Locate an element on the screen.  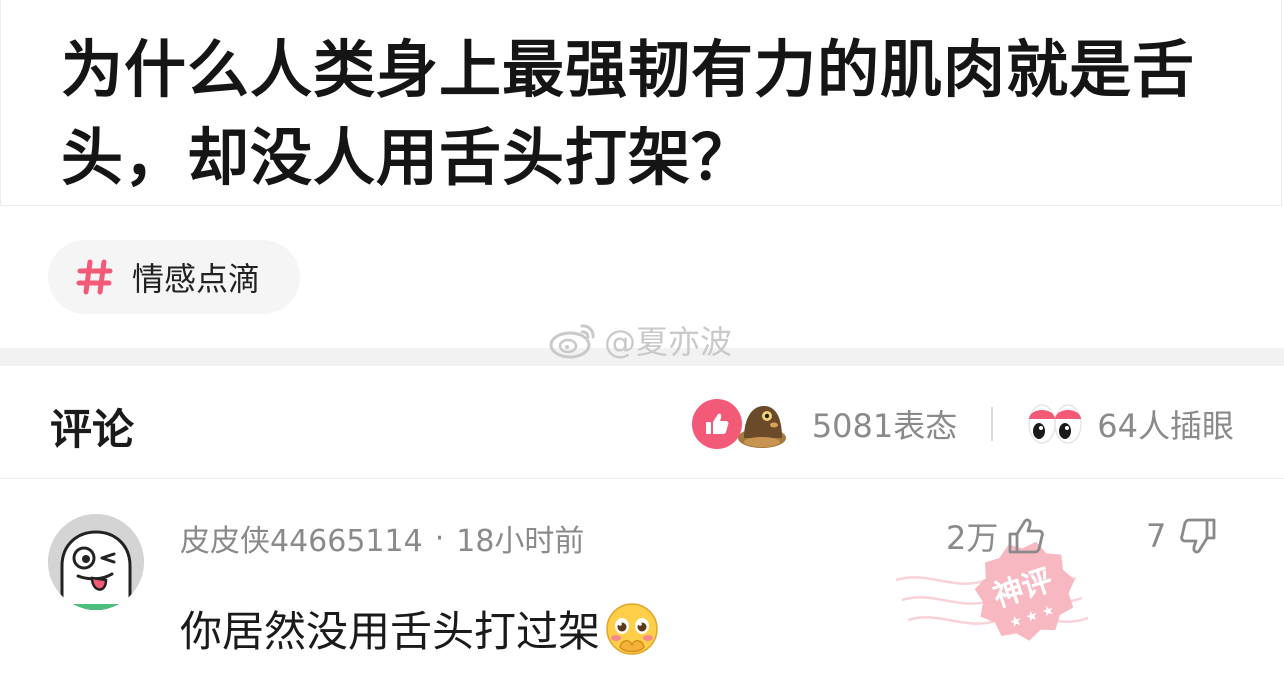
watermark: @夏亦波 is located at coordinates (640, 340).